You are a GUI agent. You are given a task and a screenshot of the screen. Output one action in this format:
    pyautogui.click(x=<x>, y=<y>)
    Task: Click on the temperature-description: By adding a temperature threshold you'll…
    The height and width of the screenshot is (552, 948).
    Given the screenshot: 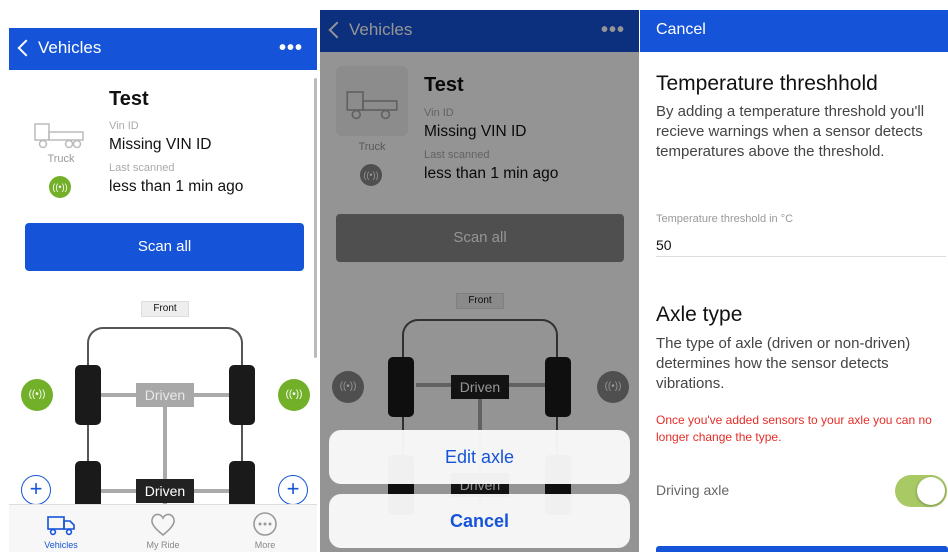 What is the action you would take?
    pyautogui.click(x=790, y=131)
    